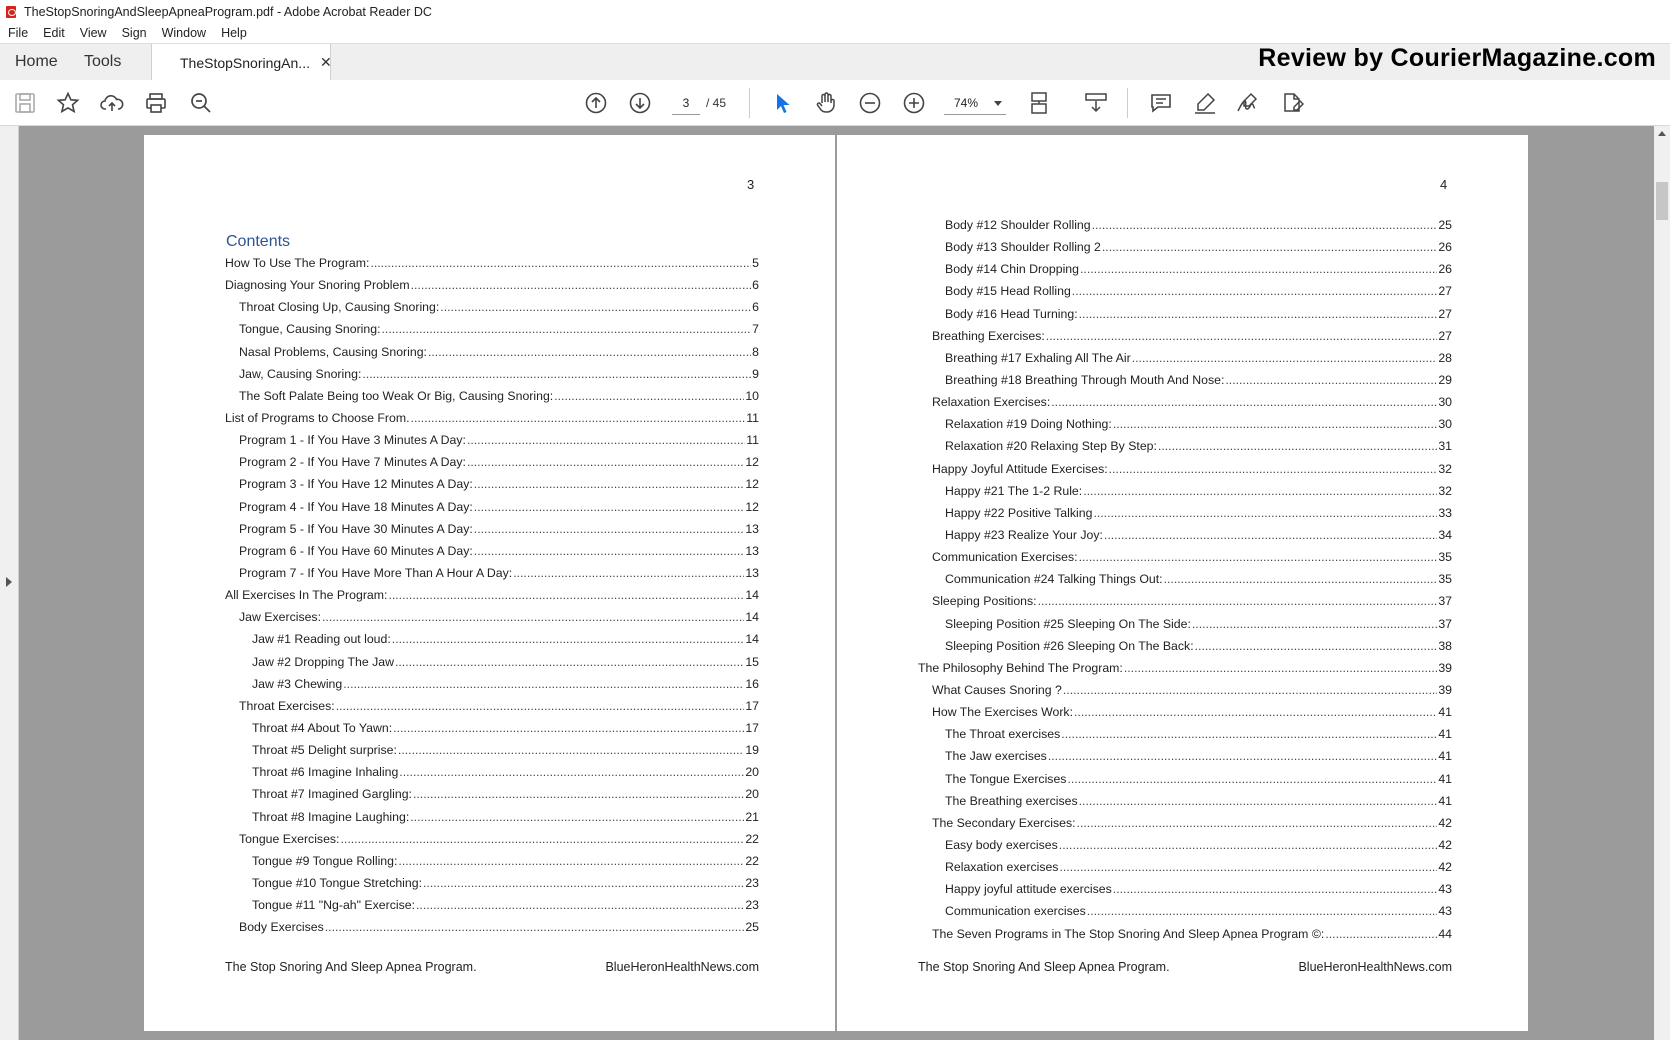  What do you see at coordinates (1205, 103) in the screenshot?
I see `highlighter-icon` at bounding box center [1205, 103].